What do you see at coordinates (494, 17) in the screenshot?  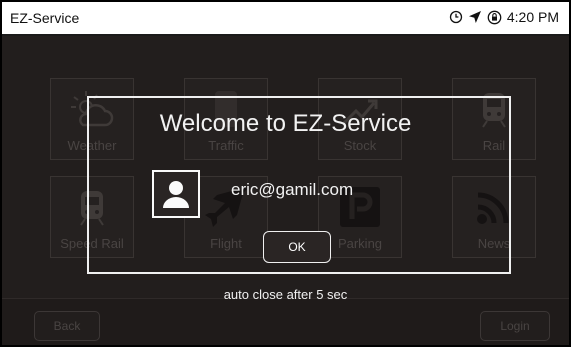 I see `lock-rotation-icon` at bounding box center [494, 17].